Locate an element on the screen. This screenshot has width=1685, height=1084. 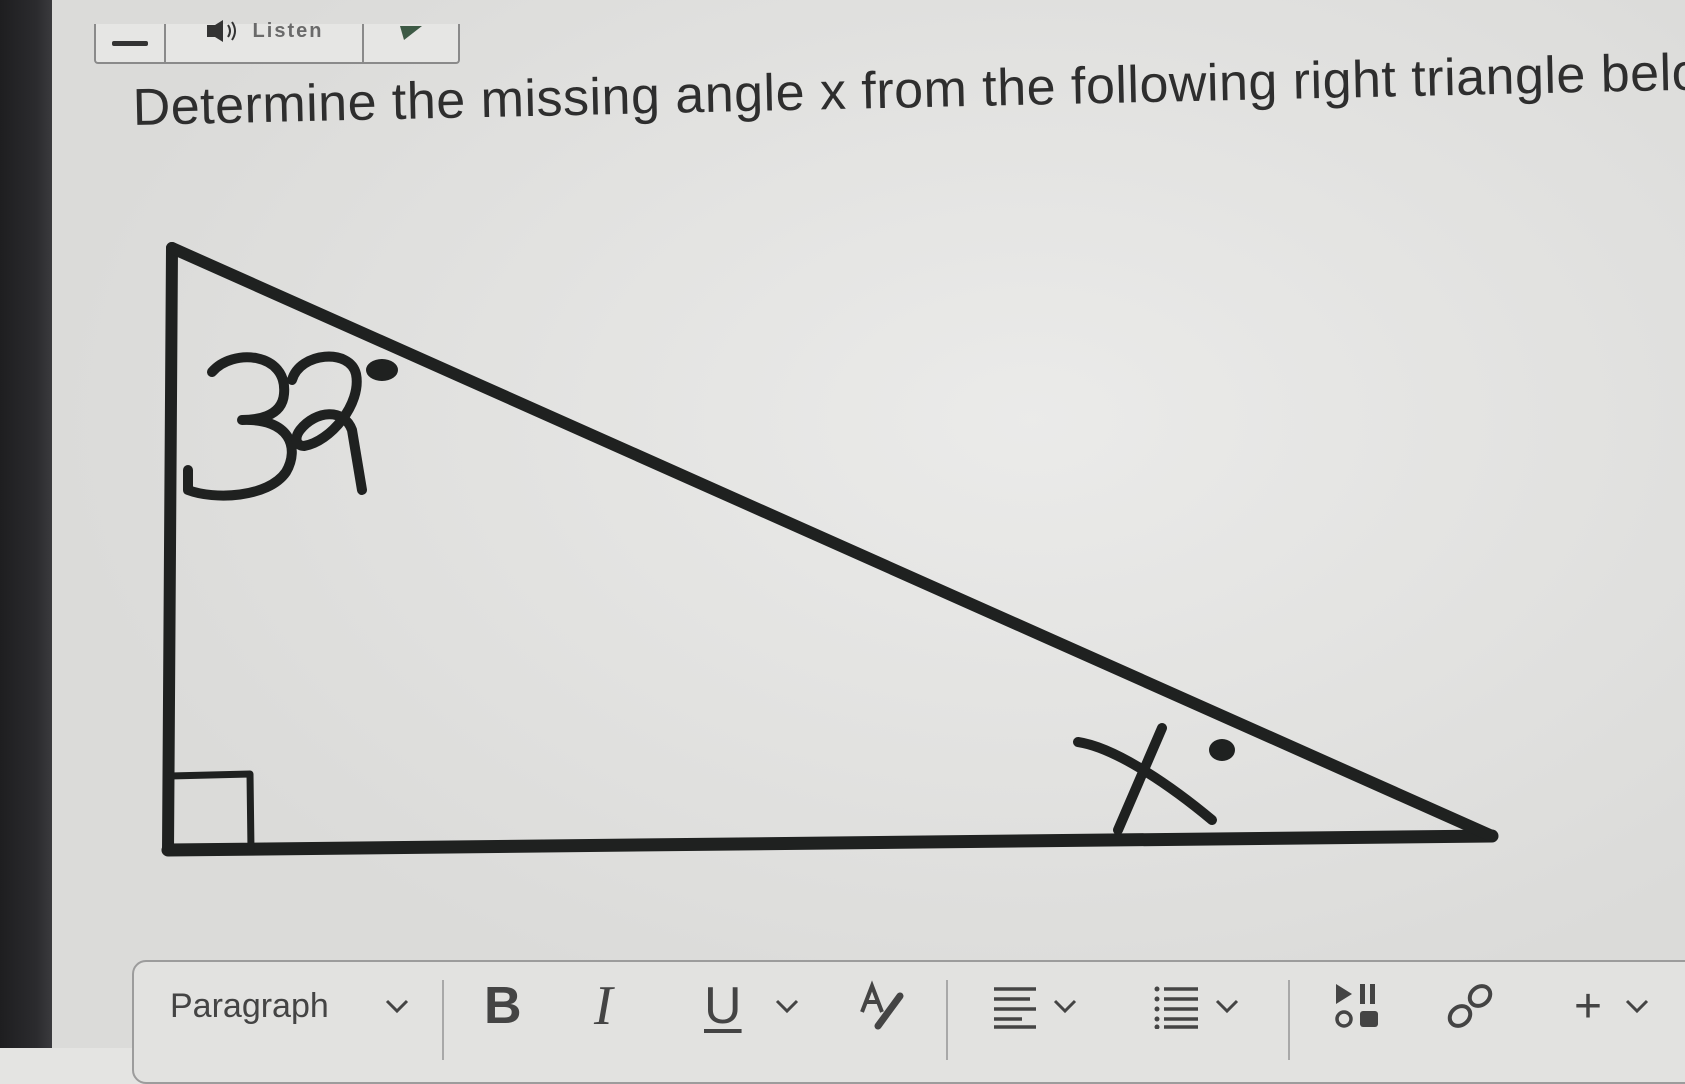
underline-options-button is located at coordinates (787, 1006).